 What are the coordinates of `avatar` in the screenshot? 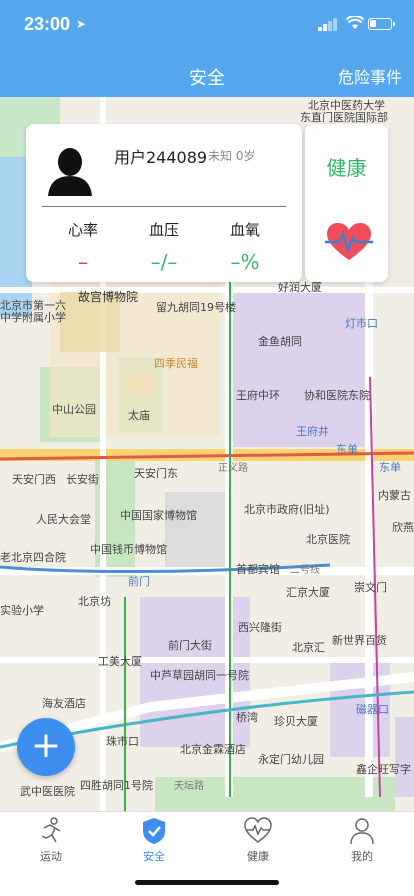 It's located at (70, 171).